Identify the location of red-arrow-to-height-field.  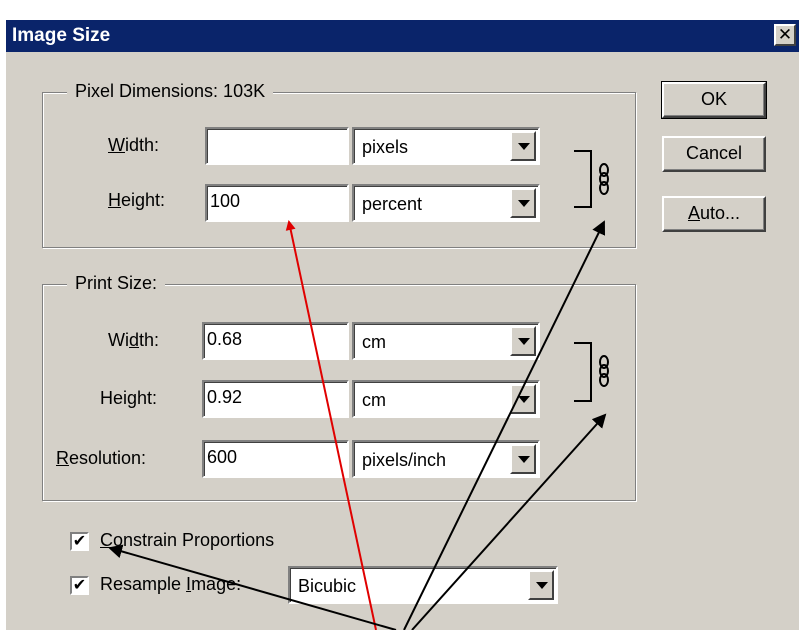
(331, 425).